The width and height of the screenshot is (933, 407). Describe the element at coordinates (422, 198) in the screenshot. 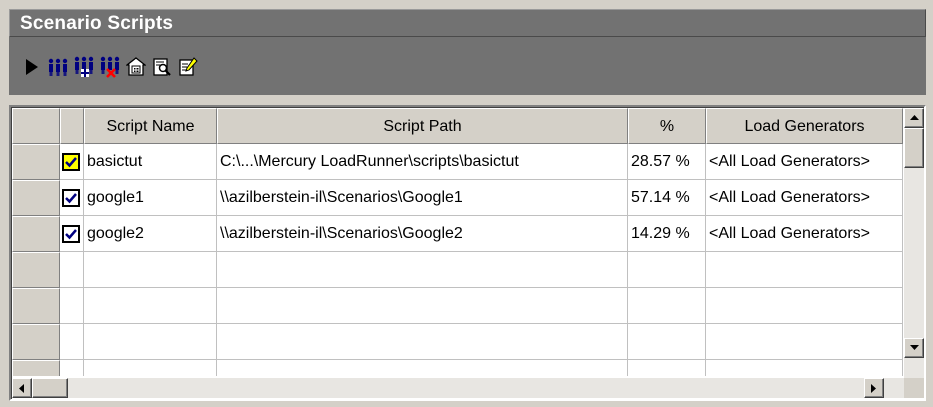

I see `script-path-cell: \\azilberstein-il\Scenarios\Google1` at that location.